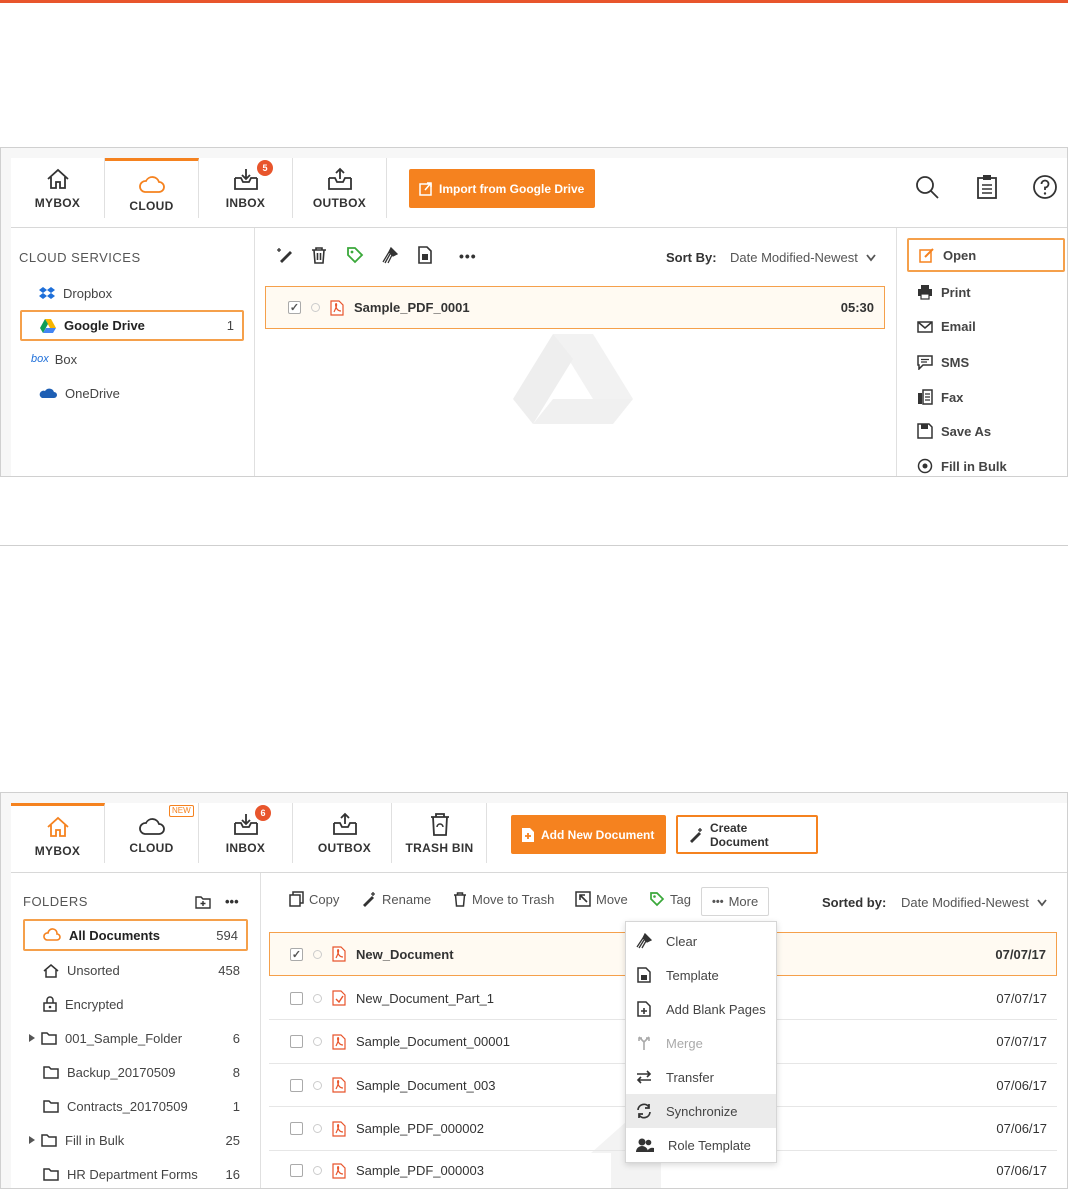 This screenshot has height=1189, width=1068. What do you see at coordinates (132, 393) in the screenshot?
I see `sidebar-item-onedrive: OneDrive` at bounding box center [132, 393].